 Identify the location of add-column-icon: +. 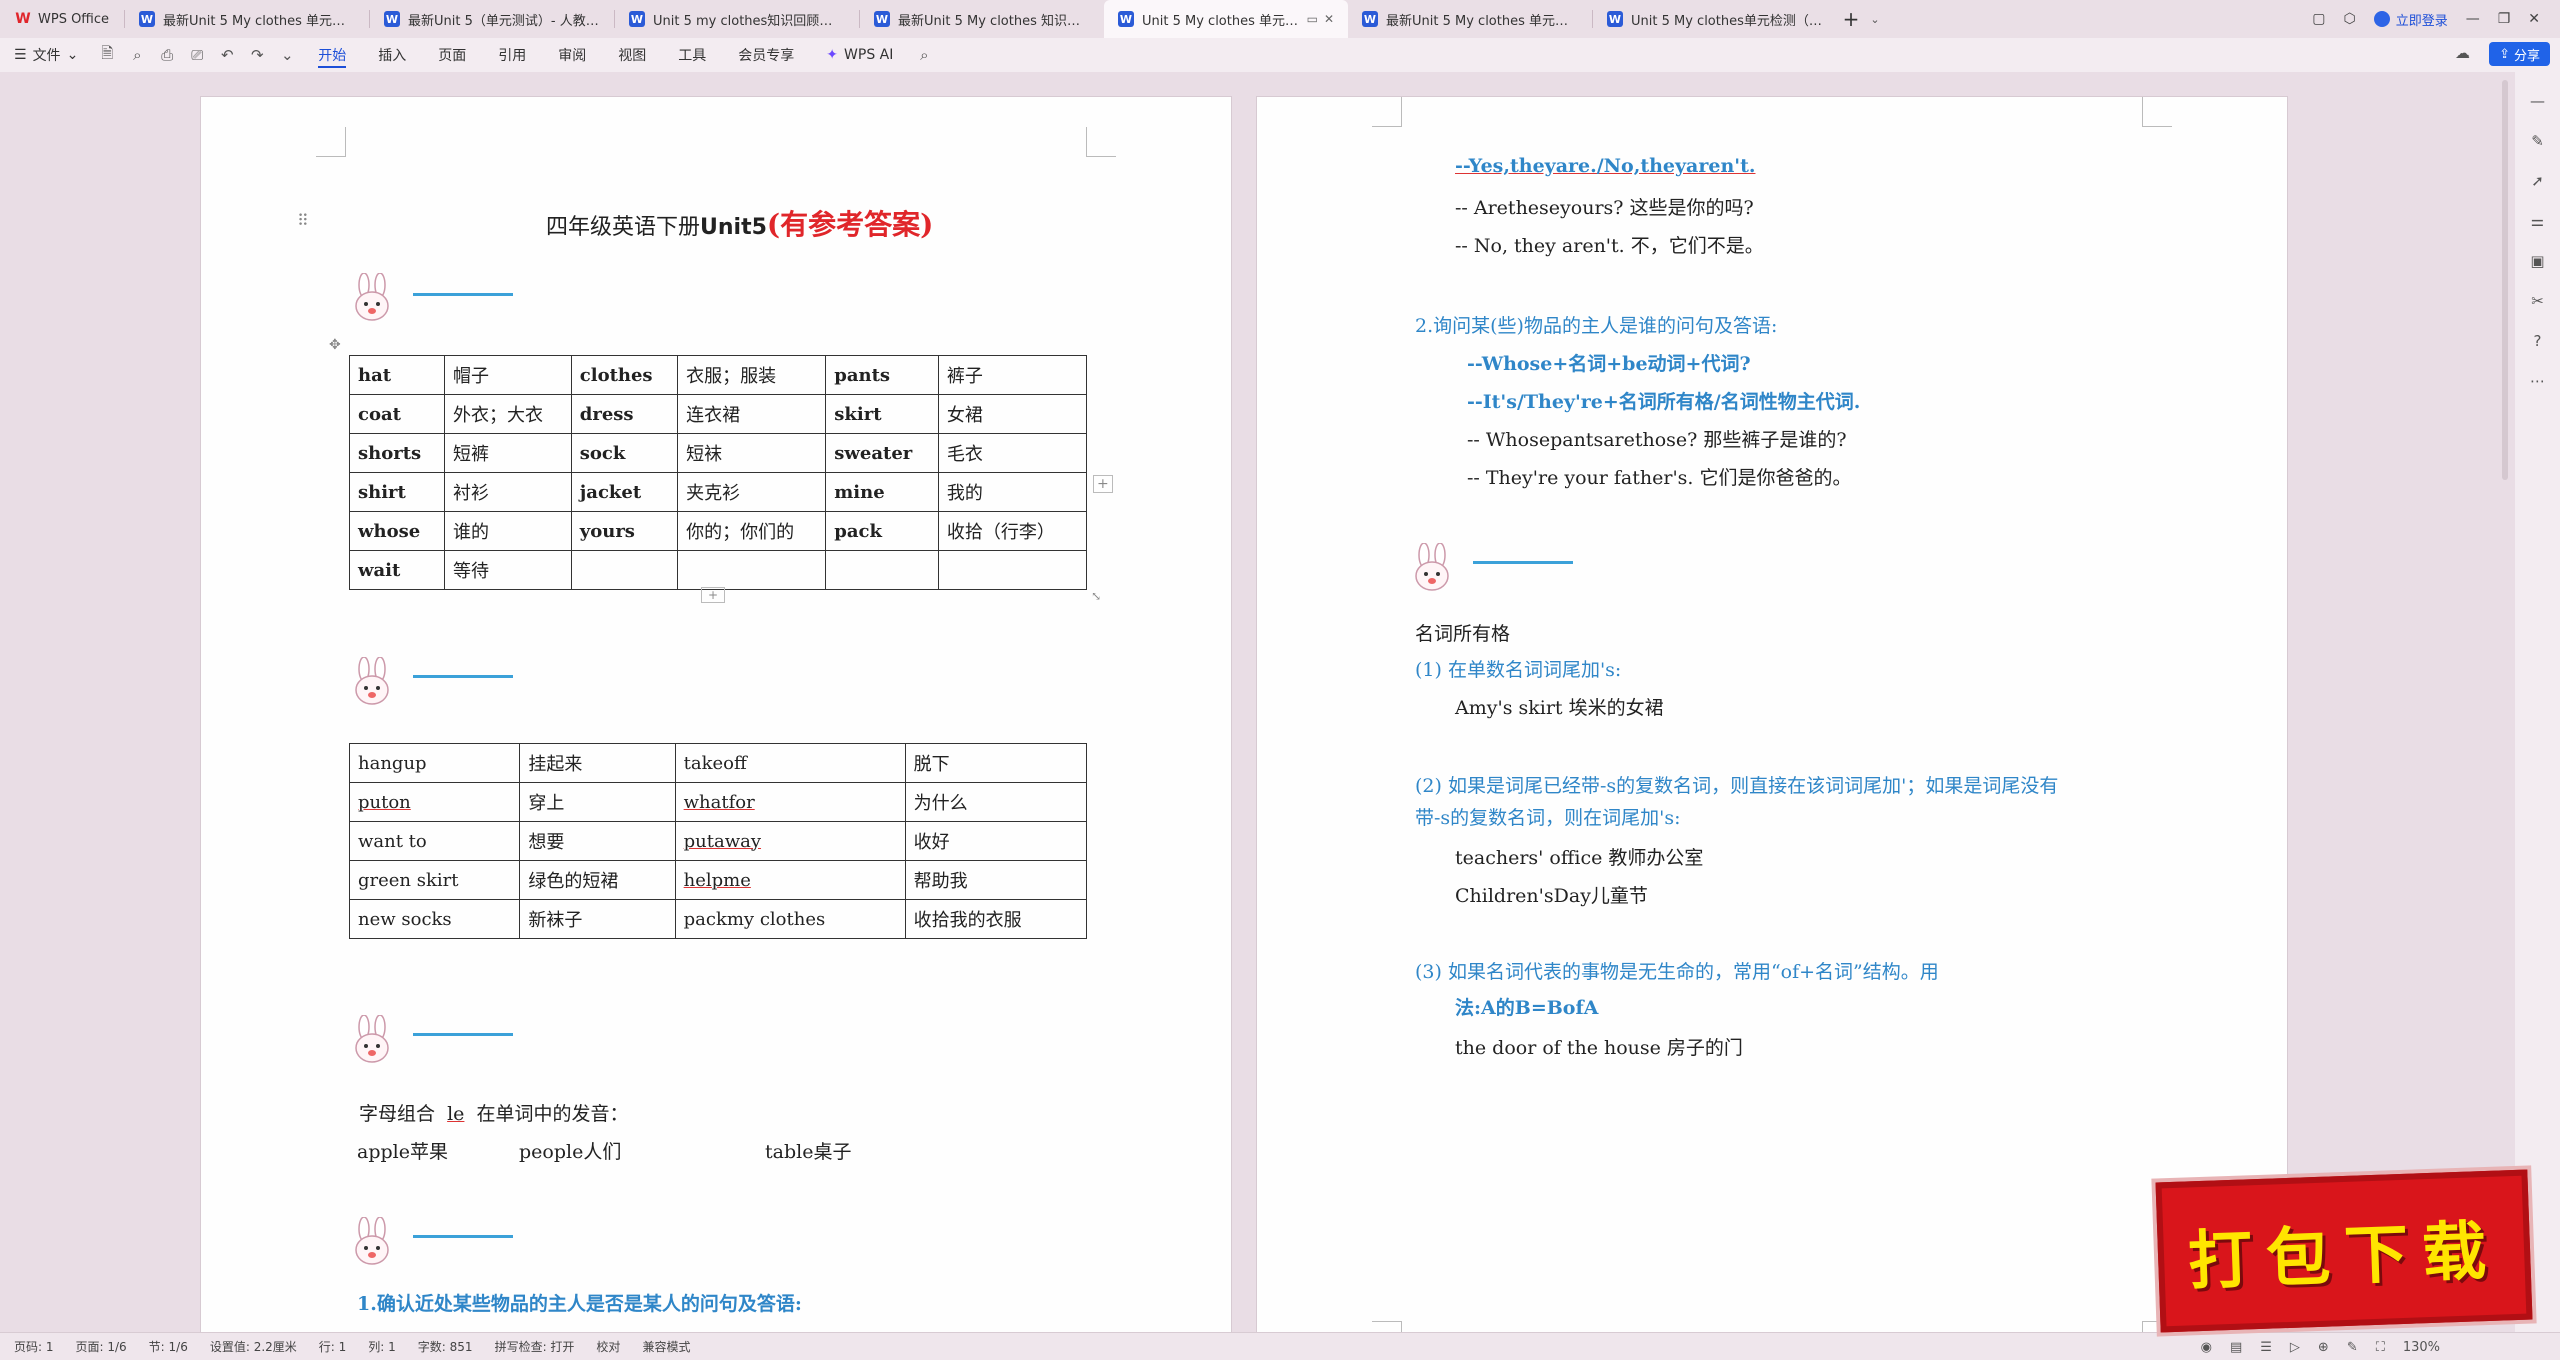
(1103, 484).